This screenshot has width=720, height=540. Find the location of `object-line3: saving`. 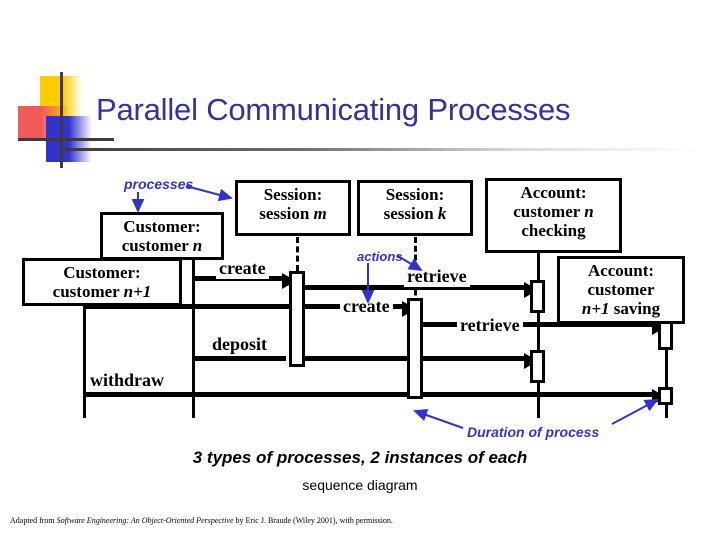

object-line3: saving is located at coordinates (635, 308).